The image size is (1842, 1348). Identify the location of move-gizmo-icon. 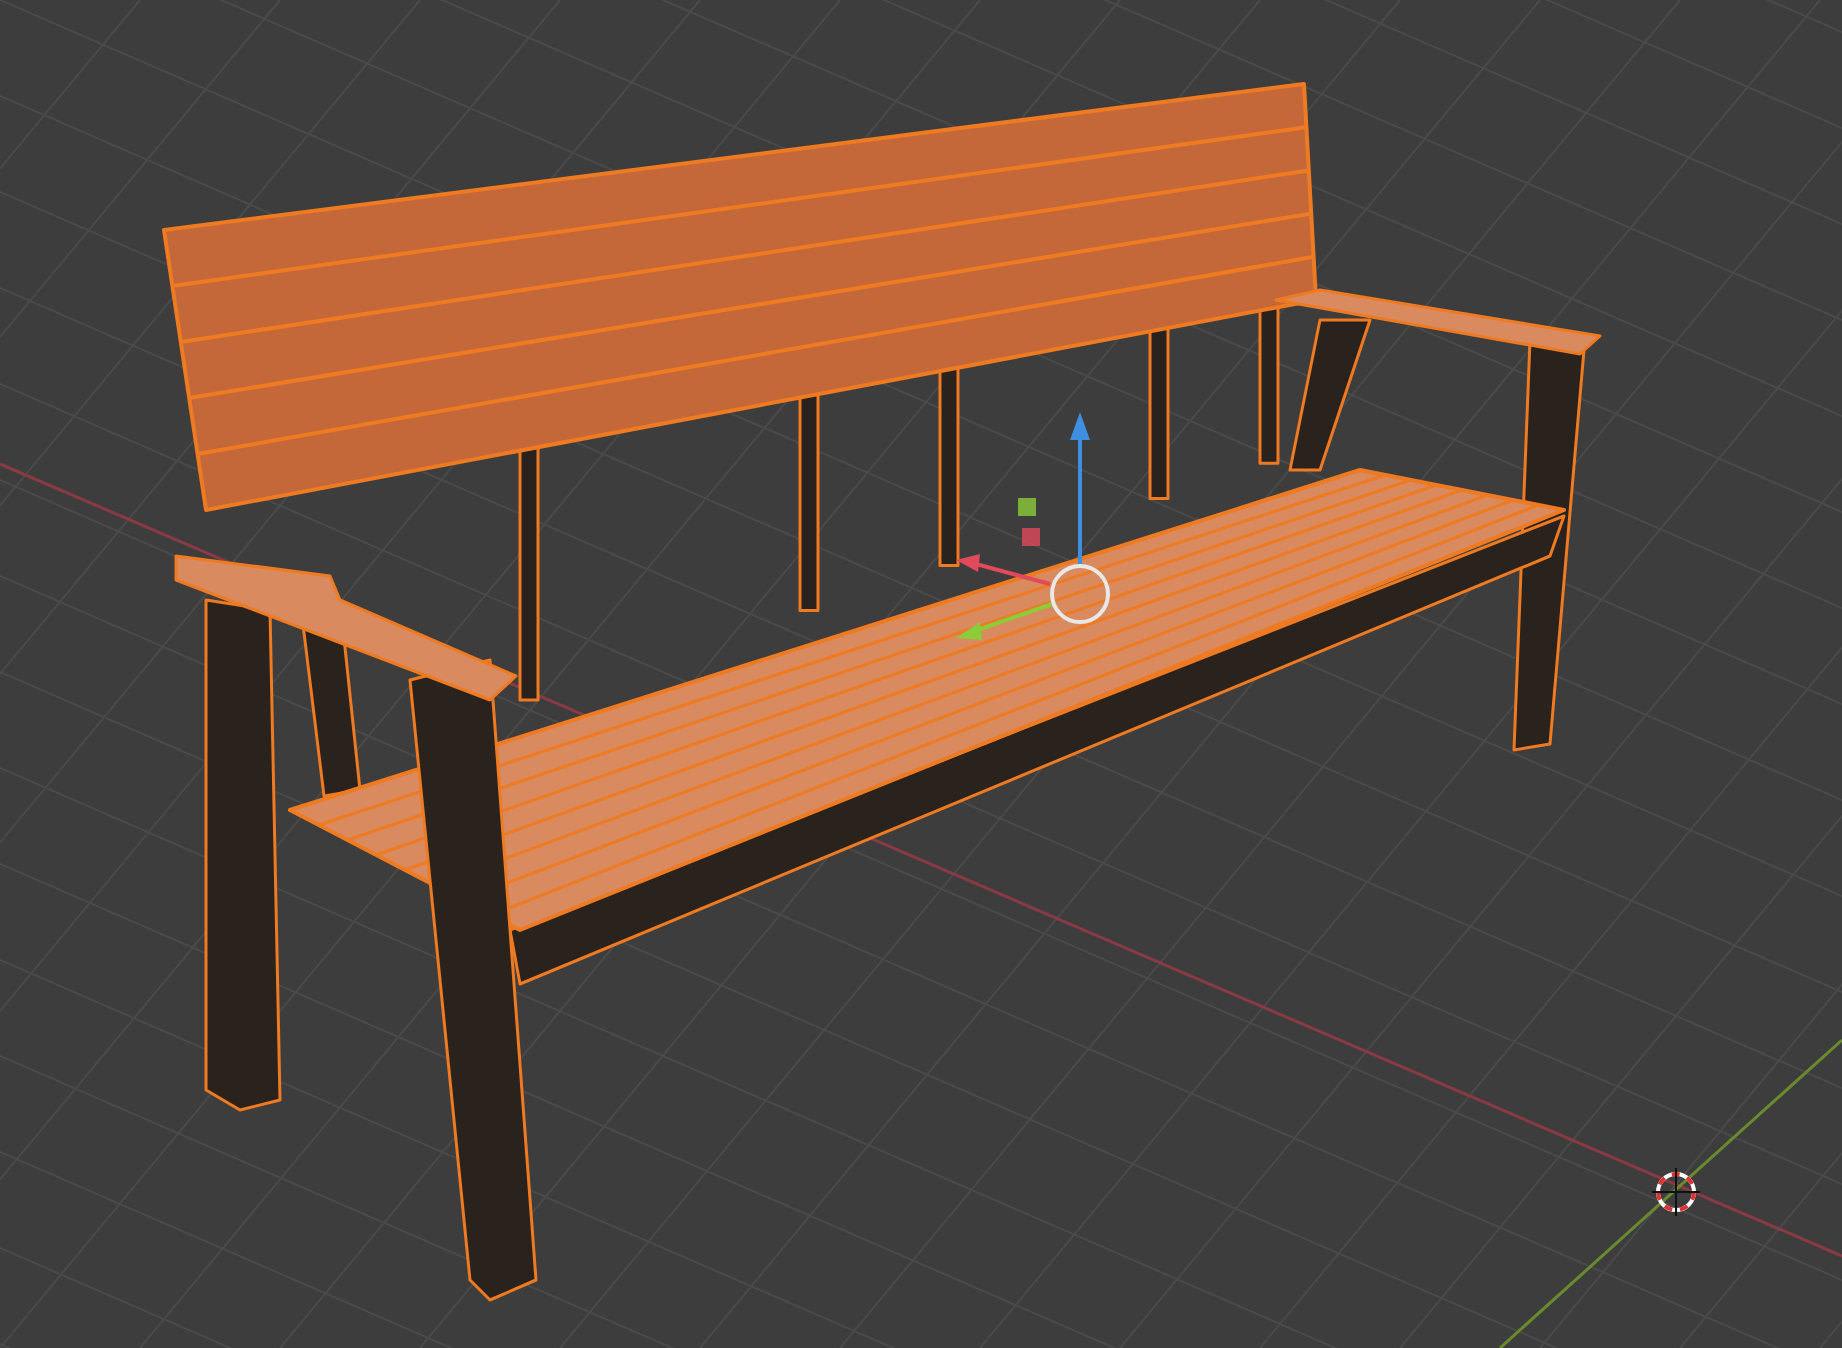
(1033, 526).